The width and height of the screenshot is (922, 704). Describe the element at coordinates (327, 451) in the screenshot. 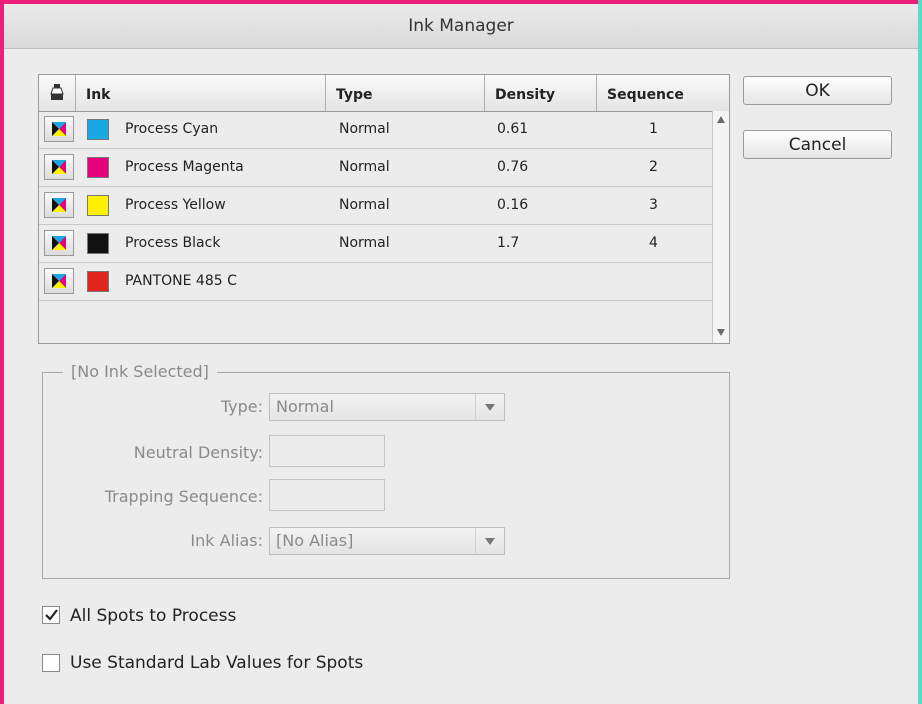

I see `neutral-density-field` at that location.